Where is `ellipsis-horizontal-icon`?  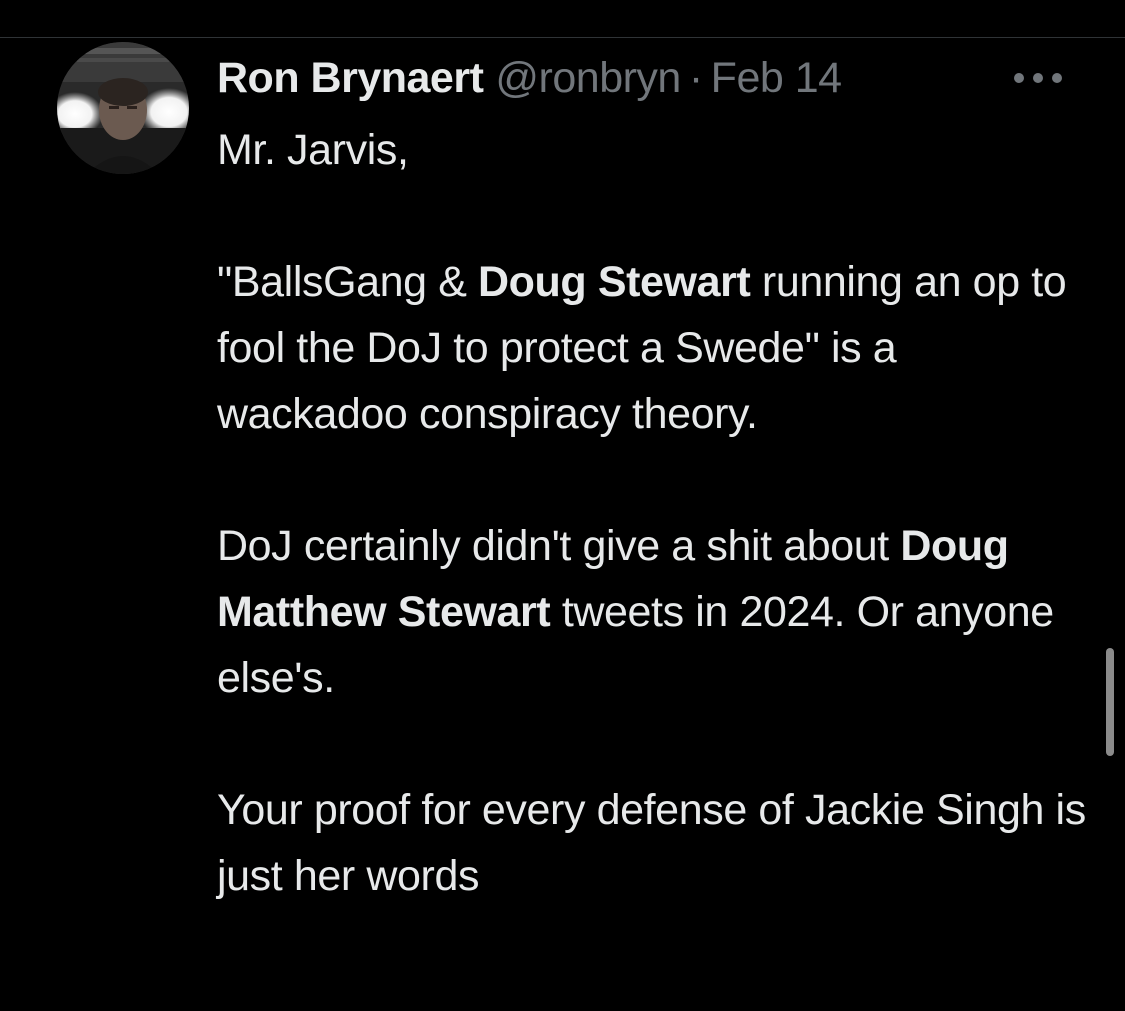
ellipsis-horizontal-icon is located at coordinates (1038, 78).